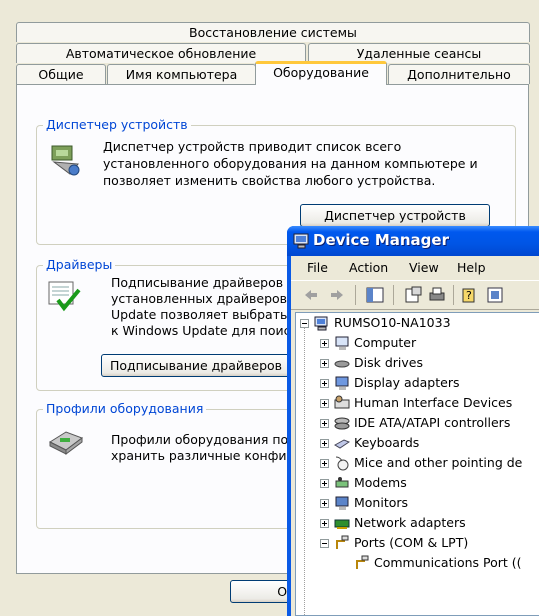 The image size is (539, 616). Describe the element at coordinates (342, 524) in the screenshot. I see `network-adapter-icon` at that location.